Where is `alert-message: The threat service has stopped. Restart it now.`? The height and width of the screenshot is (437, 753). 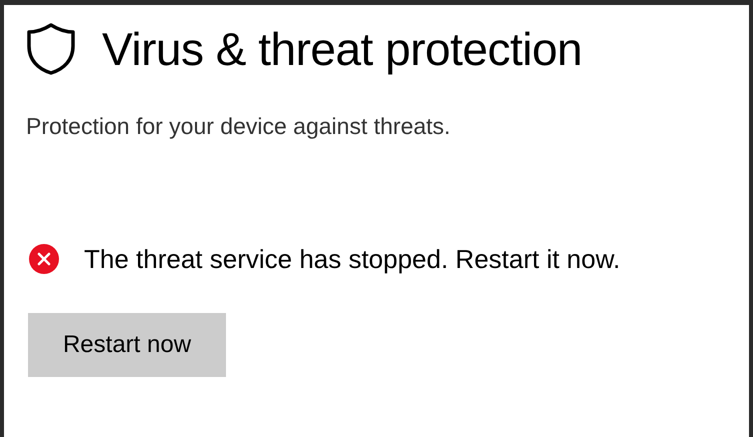 alert-message: The threat service has stopped. Restart it now. is located at coordinates (352, 259).